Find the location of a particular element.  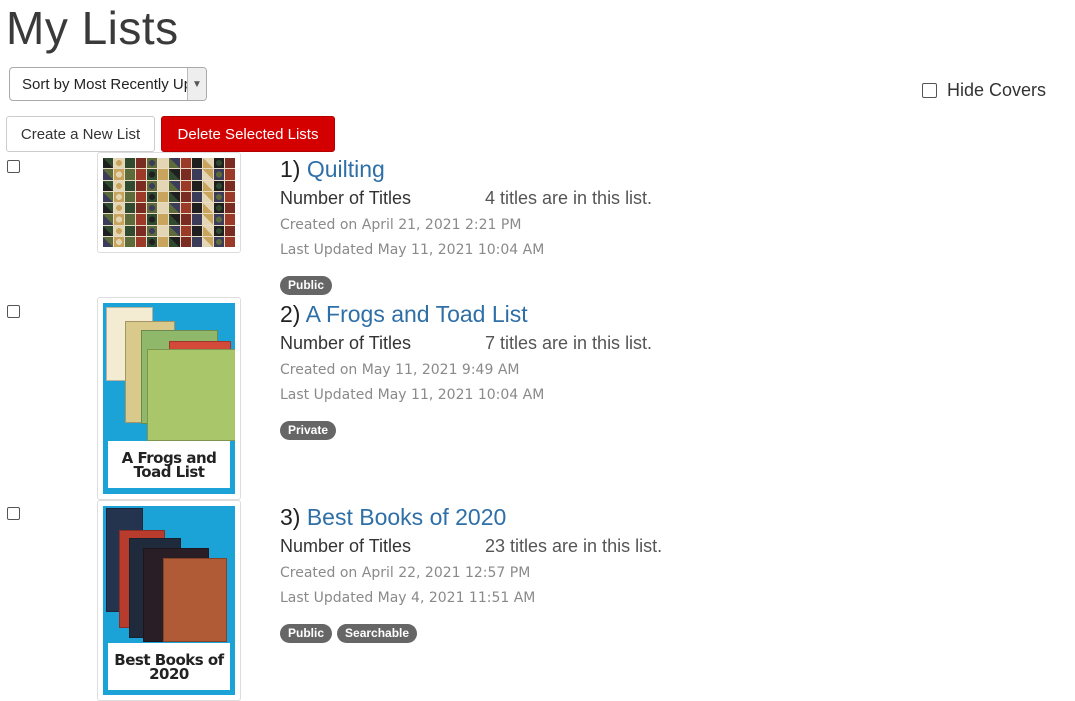

searchable-badge: Searchable is located at coordinates (377, 633).